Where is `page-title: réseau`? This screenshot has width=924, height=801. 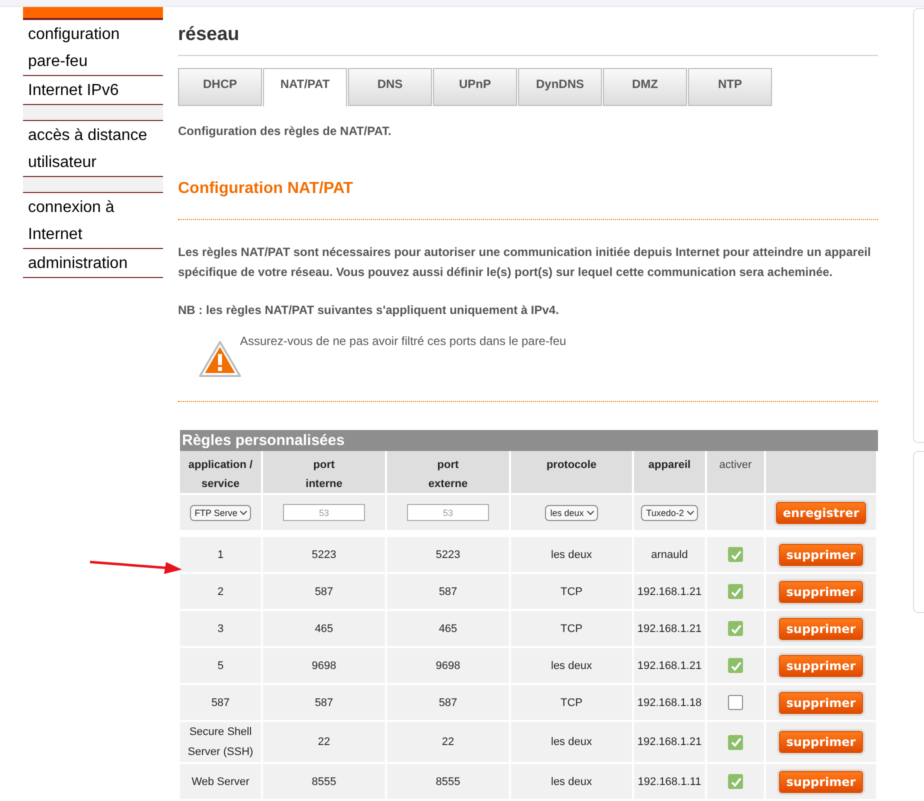
page-title: réseau is located at coordinates (528, 40).